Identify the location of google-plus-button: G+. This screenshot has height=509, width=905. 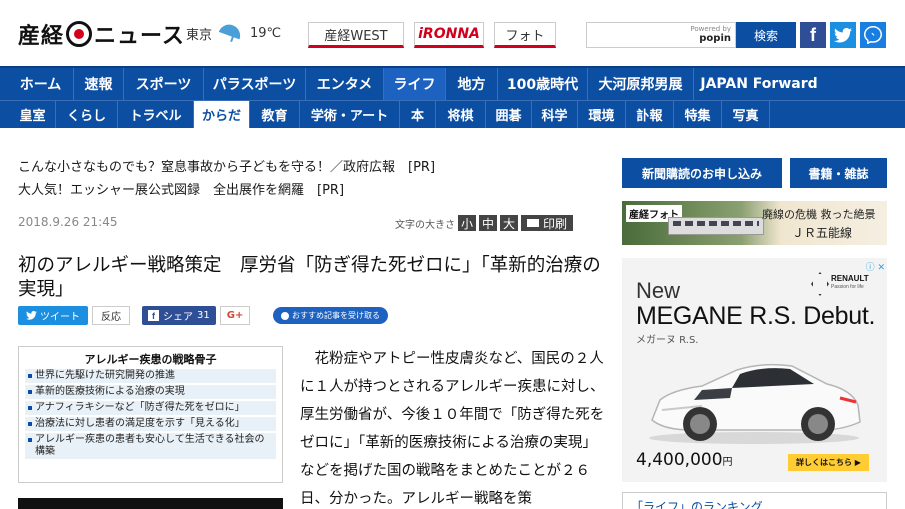
(235, 315).